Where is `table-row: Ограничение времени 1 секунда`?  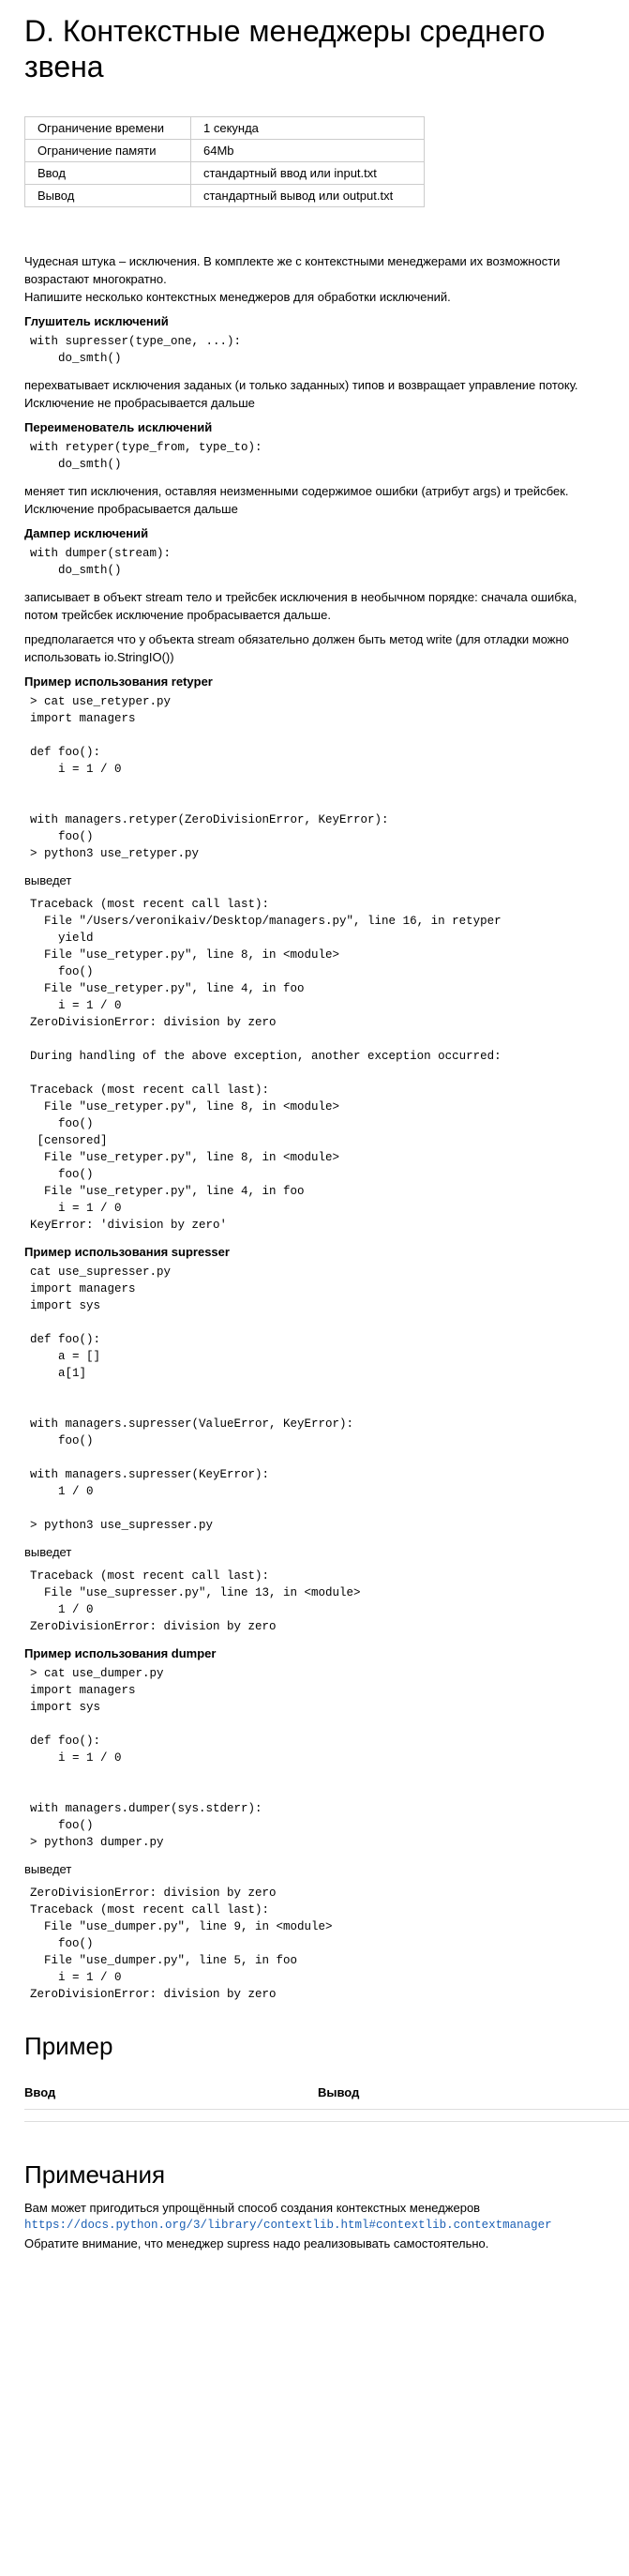 table-row: Ограничение времени 1 секунда is located at coordinates (224, 128).